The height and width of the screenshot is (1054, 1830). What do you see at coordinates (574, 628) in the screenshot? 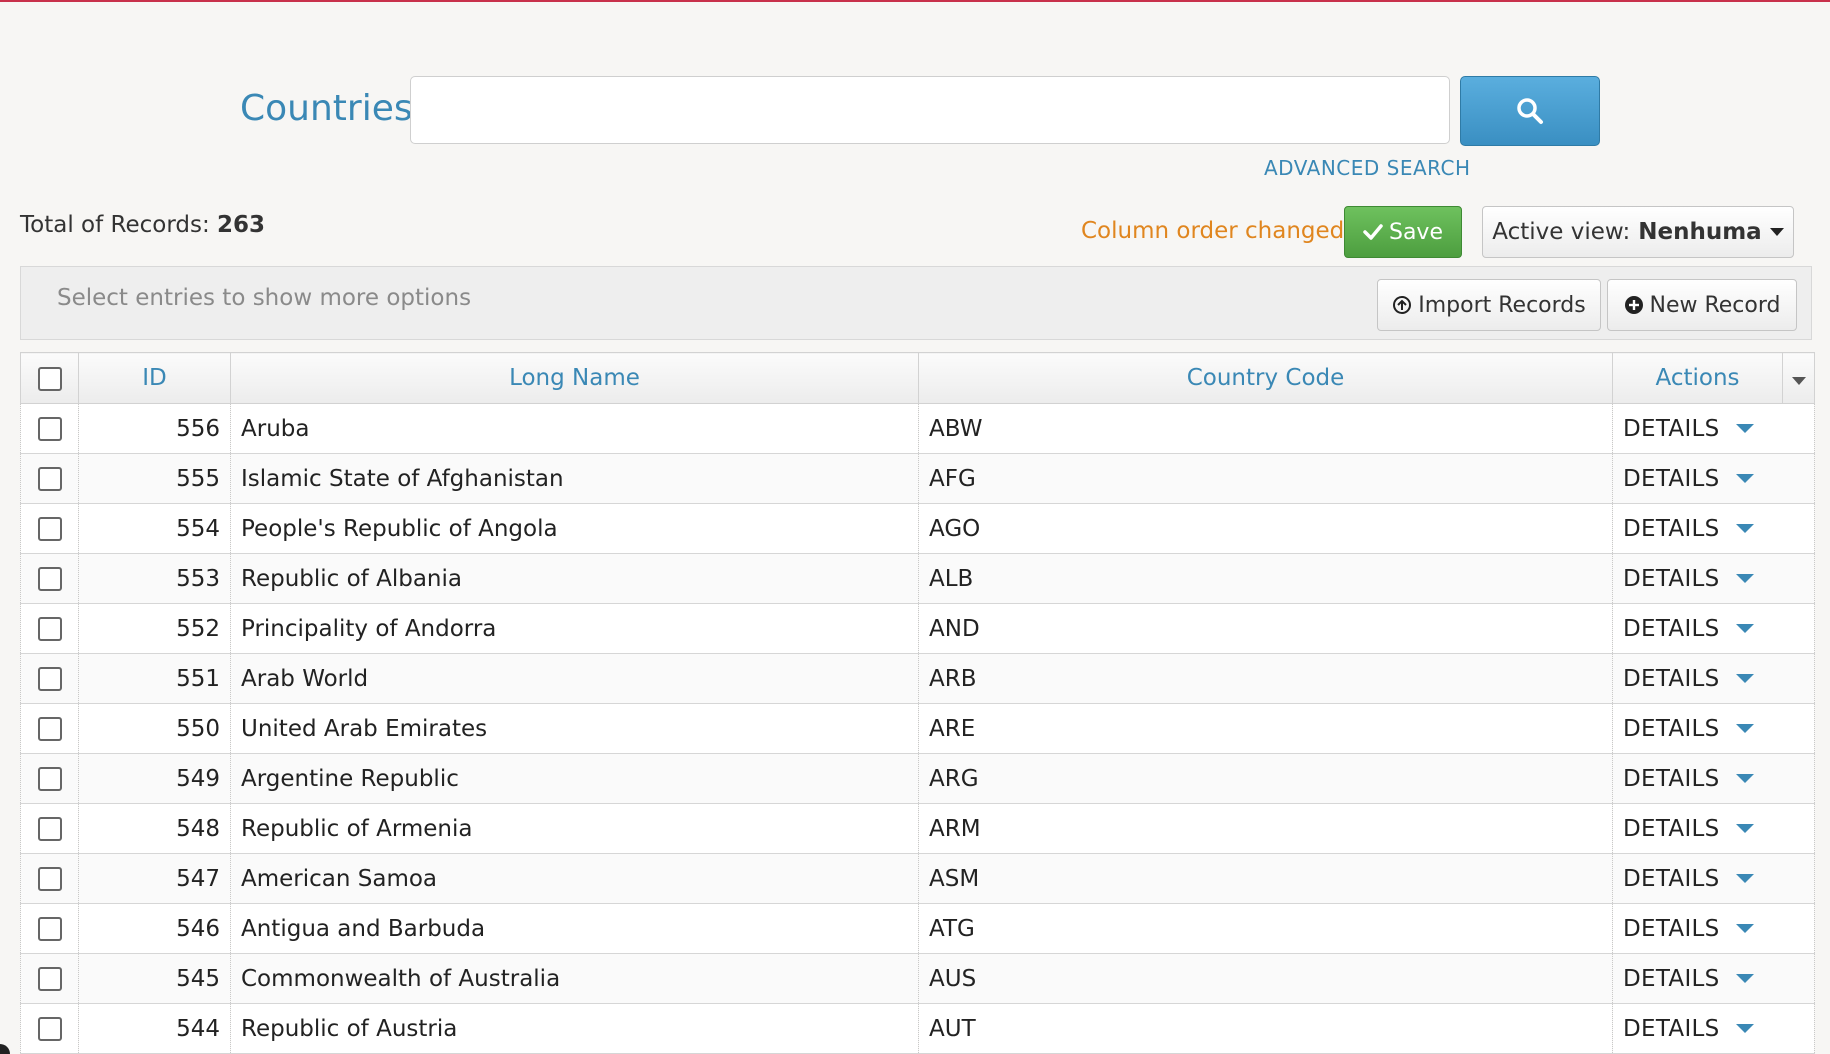
I see `row-long-name: Principality of Andorra` at bounding box center [574, 628].